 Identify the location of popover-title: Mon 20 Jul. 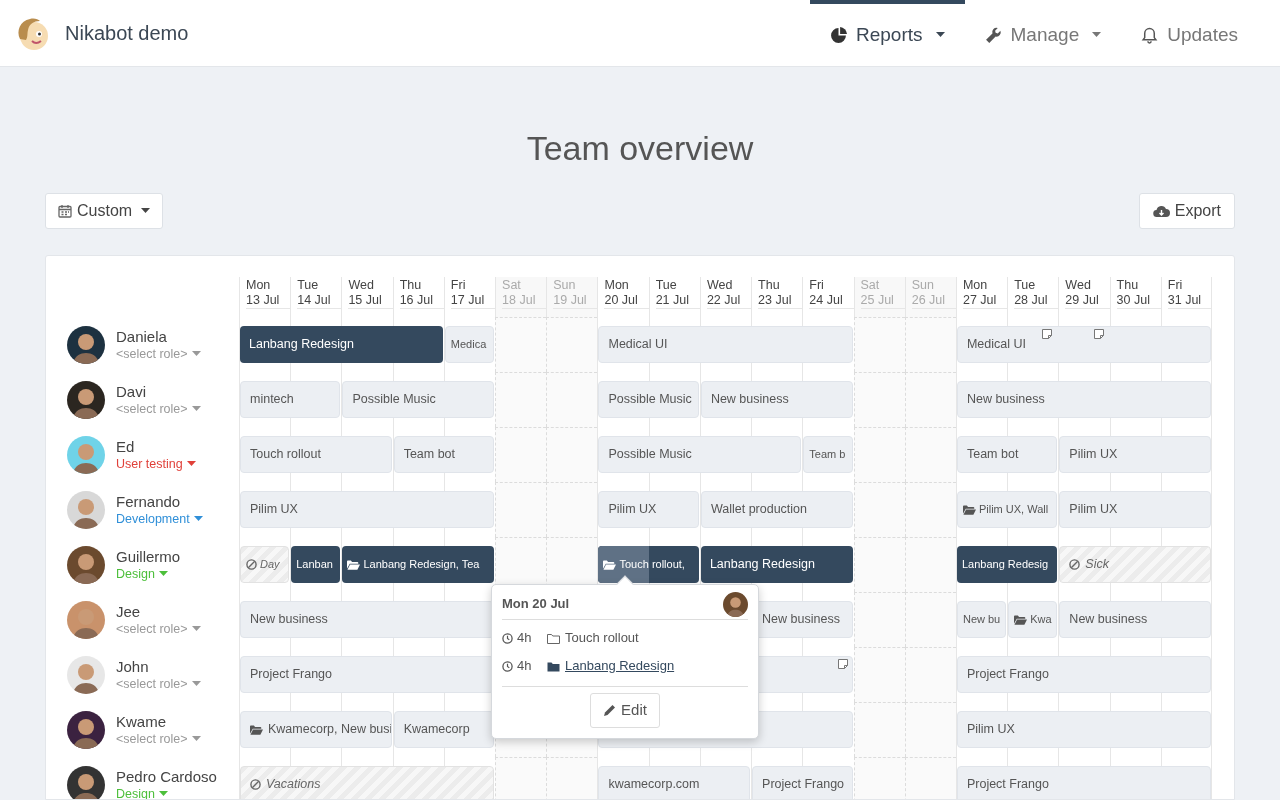
(536, 604).